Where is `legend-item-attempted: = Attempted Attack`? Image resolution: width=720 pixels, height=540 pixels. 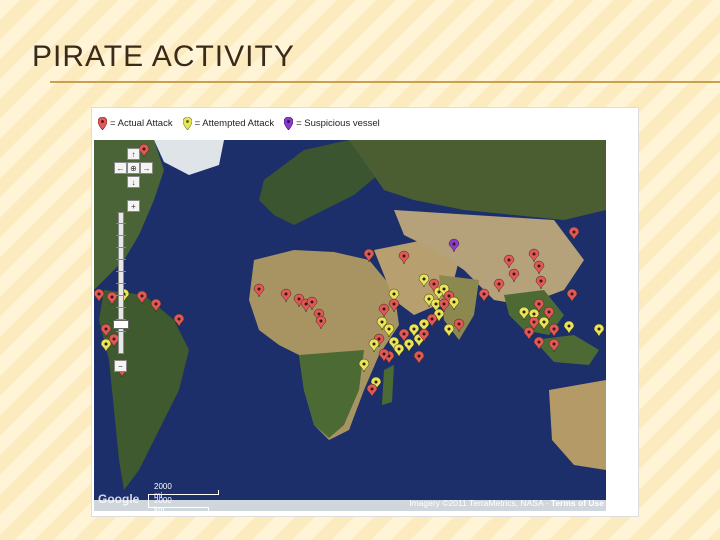
legend-item-attempted: = Attempted Attack is located at coordinates (228, 123).